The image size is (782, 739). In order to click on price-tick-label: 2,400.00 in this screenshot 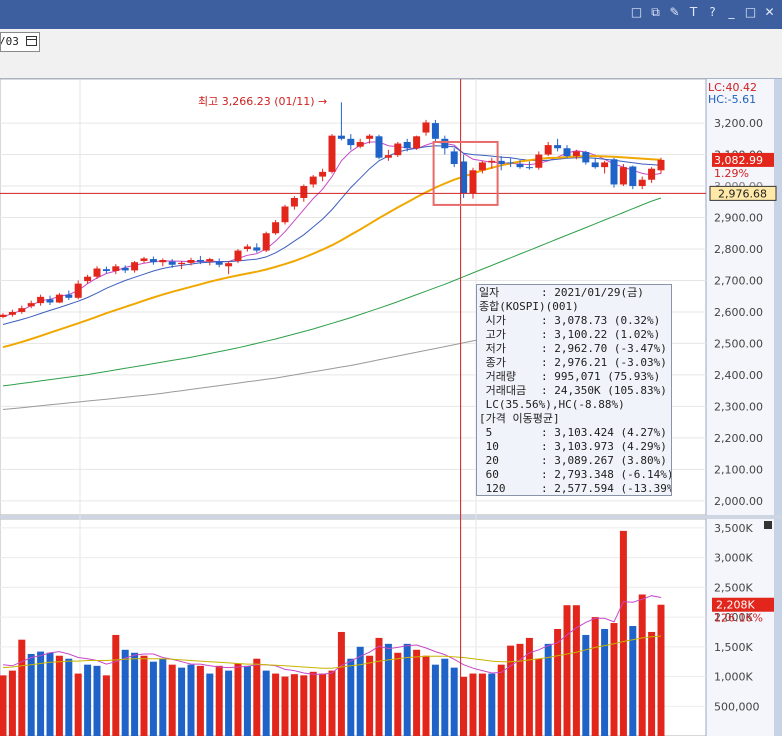, I will do `click(738, 375)`.